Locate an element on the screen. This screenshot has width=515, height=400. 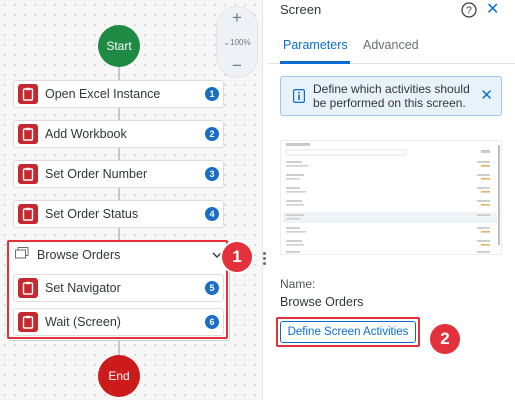
active-tab-indicator is located at coordinates (315, 62).